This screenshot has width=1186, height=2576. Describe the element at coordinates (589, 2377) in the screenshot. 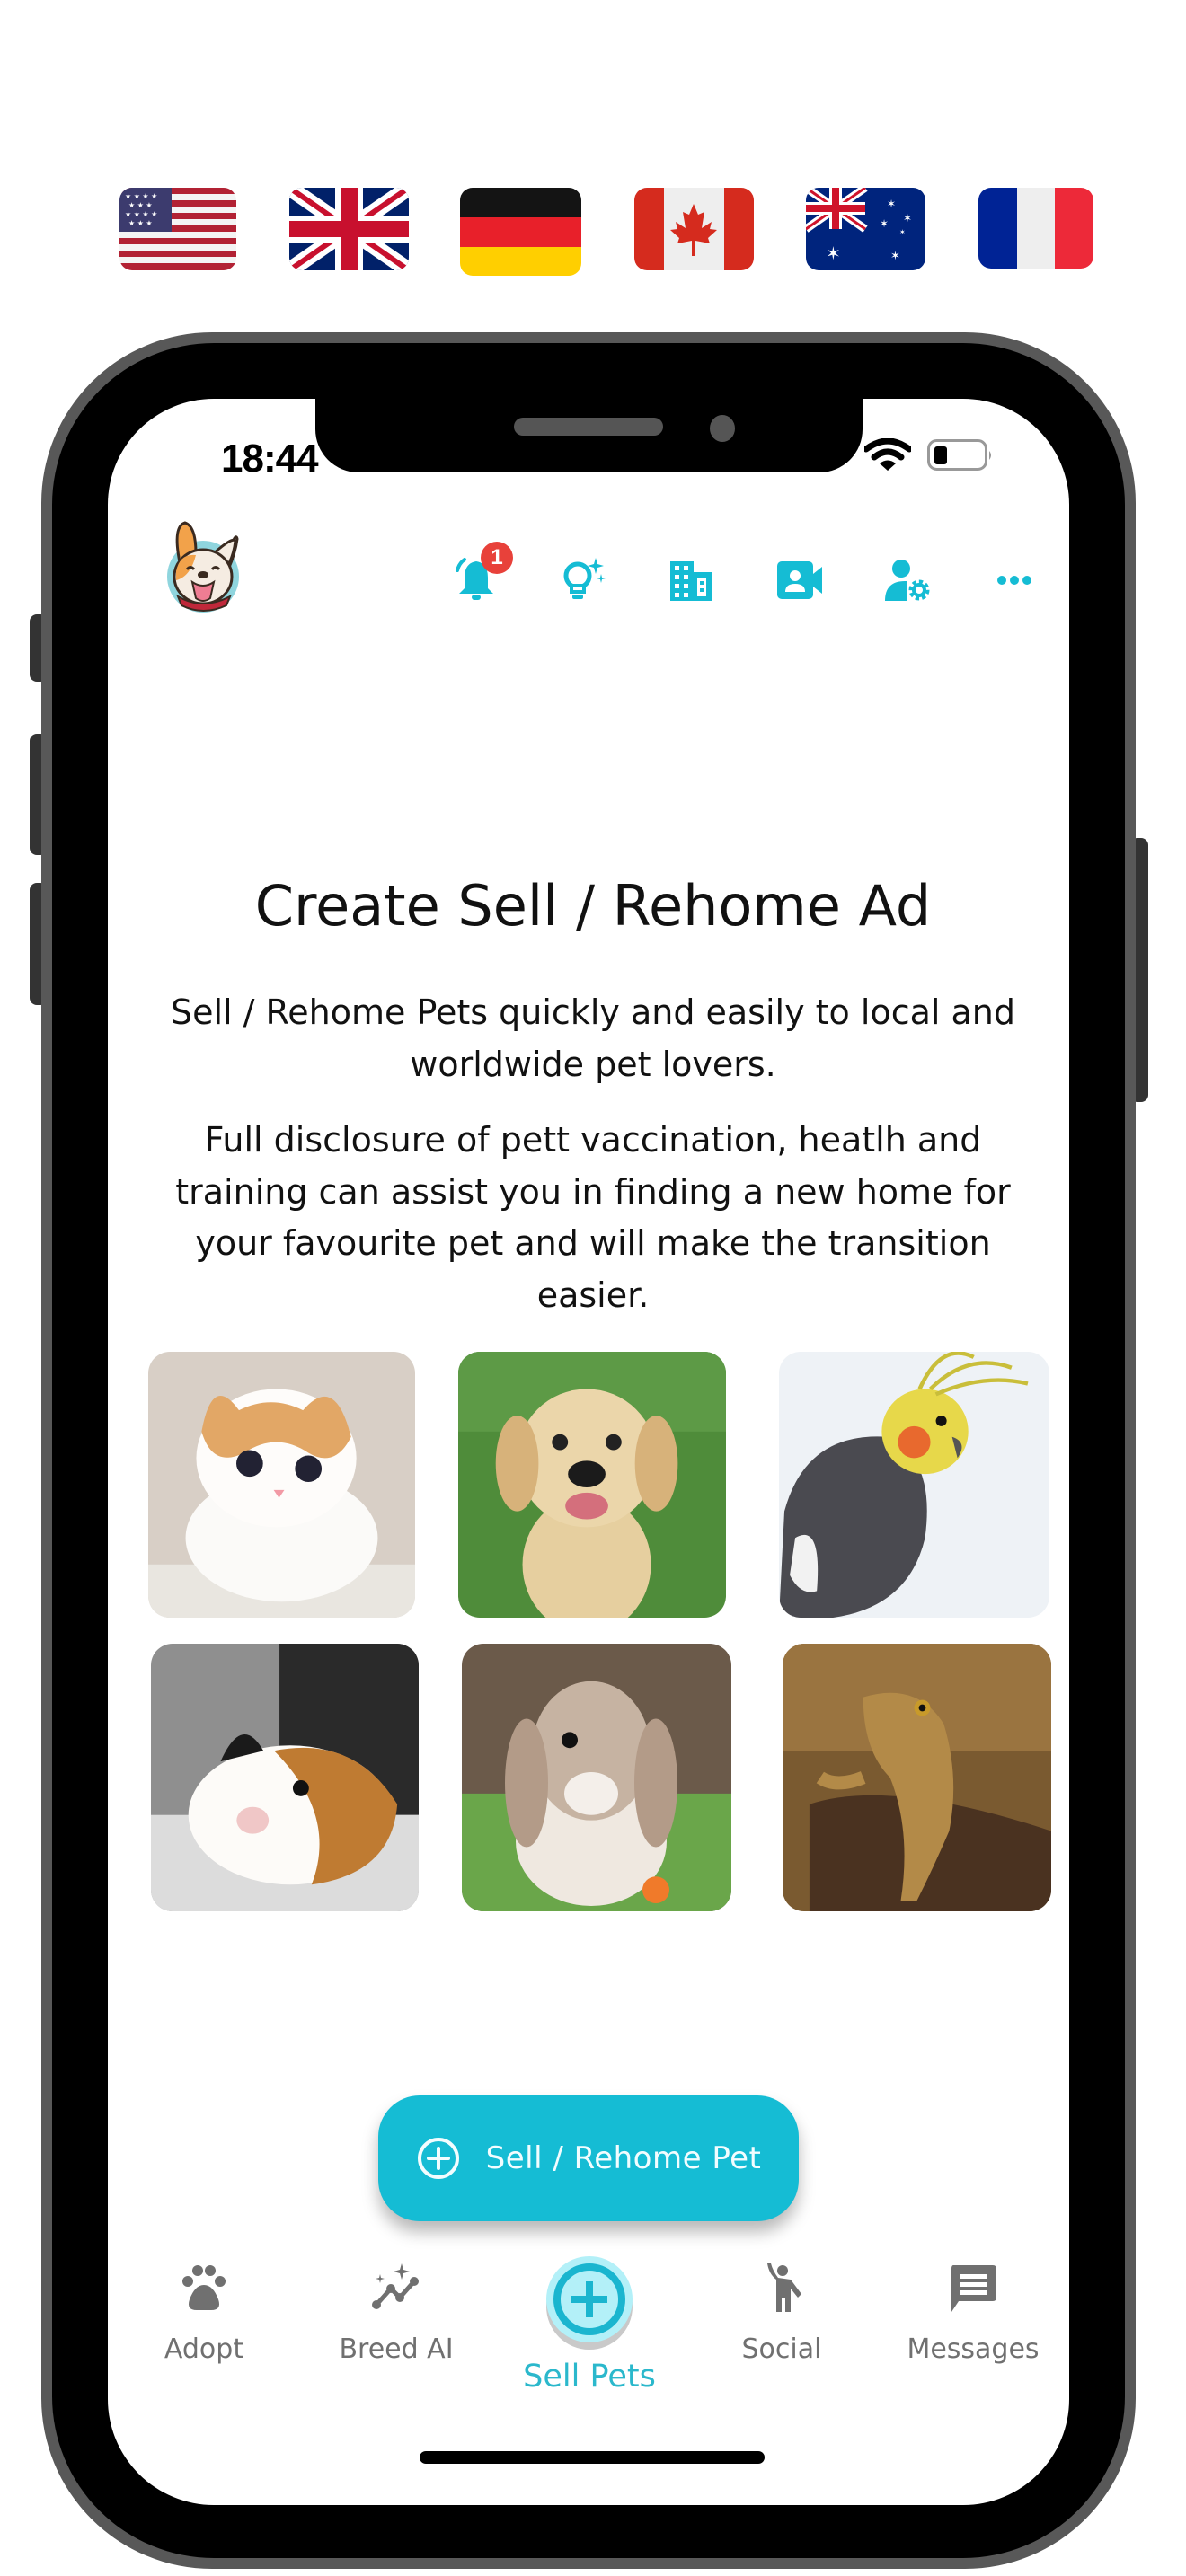

I see `nav-label-sell-pets: Sell Pets` at that location.